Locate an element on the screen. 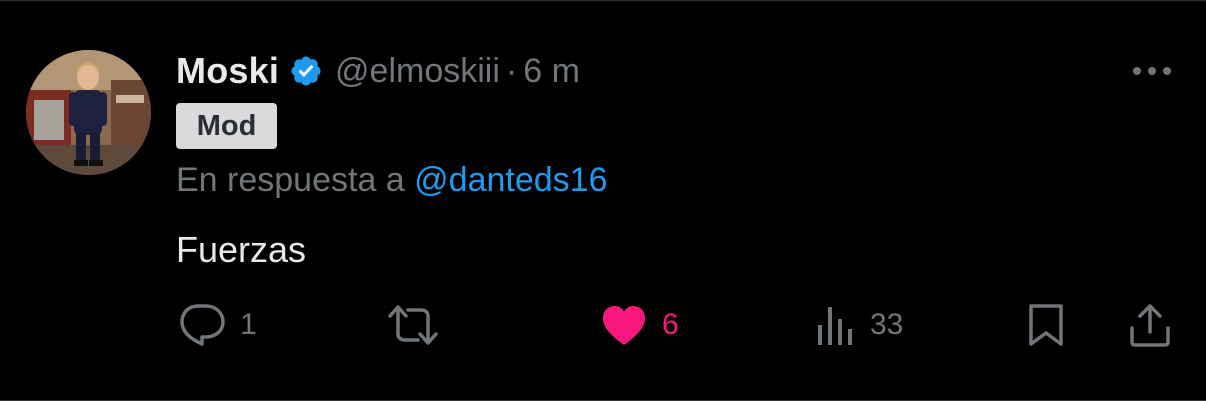 Image resolution: width=1206 pixels, height=401 pixels. reply-count: 1 is located at coordinates (248, 324).